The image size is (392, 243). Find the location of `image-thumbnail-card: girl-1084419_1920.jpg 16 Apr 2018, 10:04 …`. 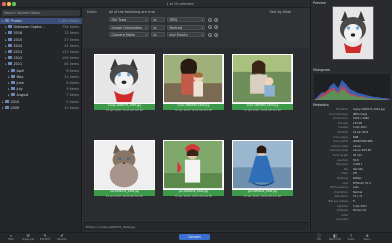

image-thumbnail-card: girl-1084419_1920.jpg 16 Apr 2018, 10:04 … is located at coordinates (262, 172).